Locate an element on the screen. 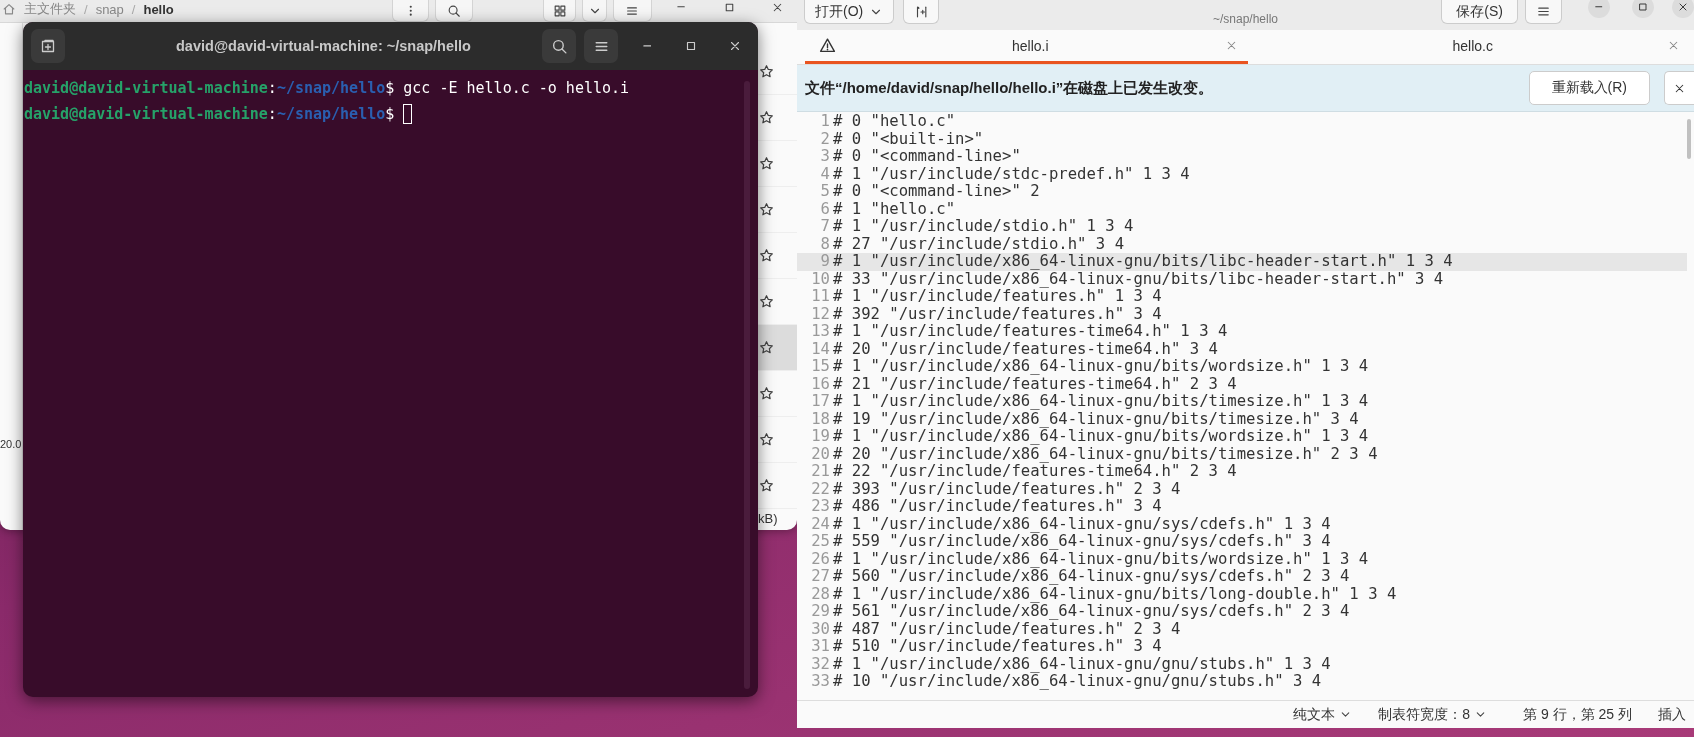 The width and height of the screenshot is (1694, 737). line-number: 27 is located at coordinates (820, 577).